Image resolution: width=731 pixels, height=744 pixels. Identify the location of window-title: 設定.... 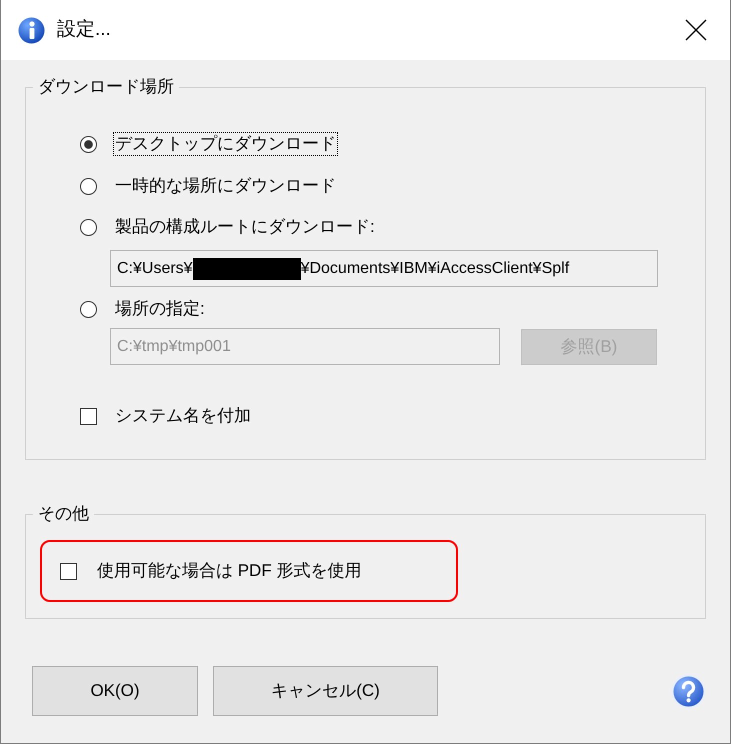
(84, 30).